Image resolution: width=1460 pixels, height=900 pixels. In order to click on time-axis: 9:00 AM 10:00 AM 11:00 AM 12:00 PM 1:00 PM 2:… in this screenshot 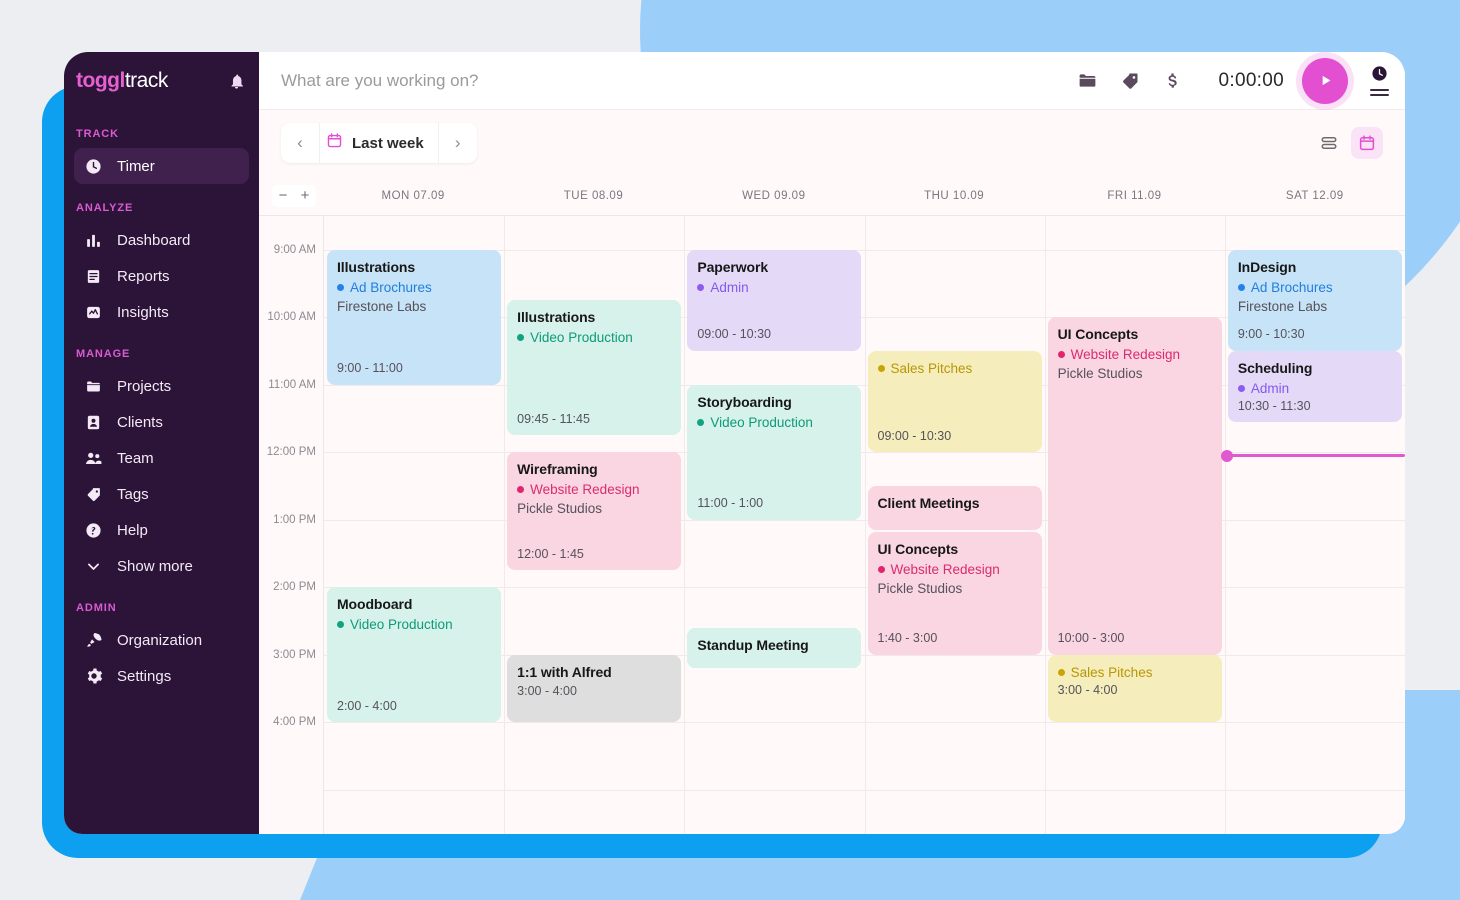, I will do `click(291, 525)`.